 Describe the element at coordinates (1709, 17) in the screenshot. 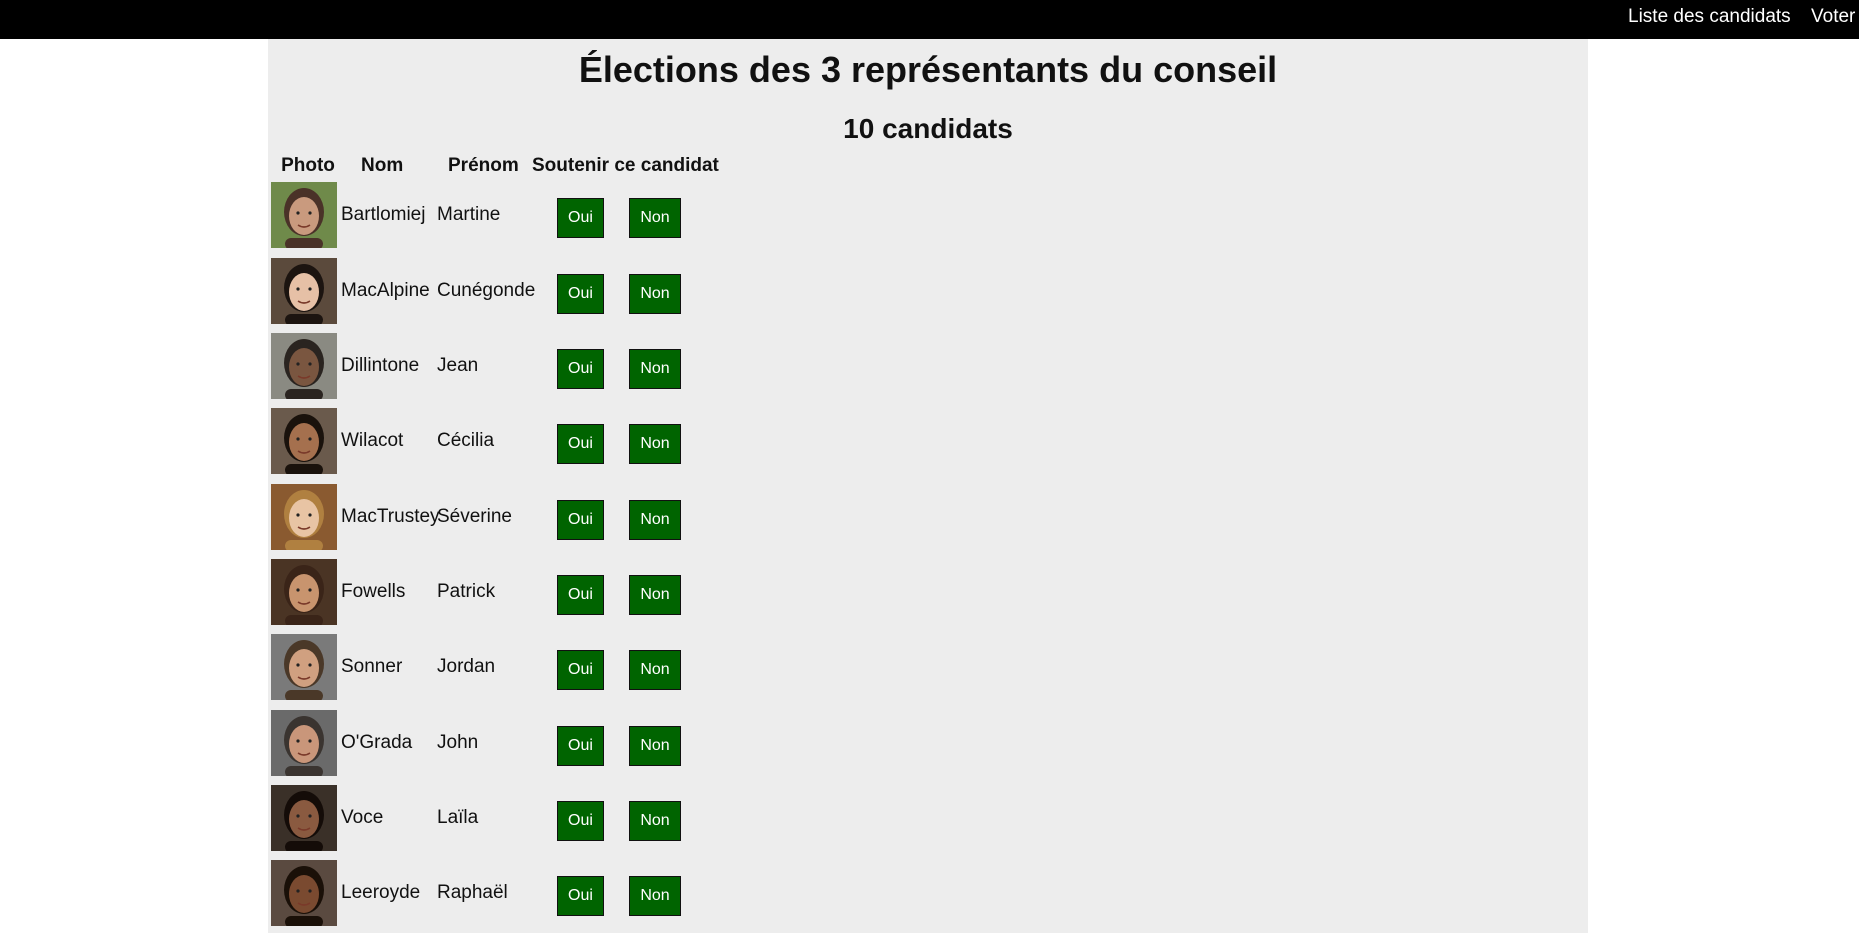

I see `nav-link-candidates-list: Liste des candidats` at that location.